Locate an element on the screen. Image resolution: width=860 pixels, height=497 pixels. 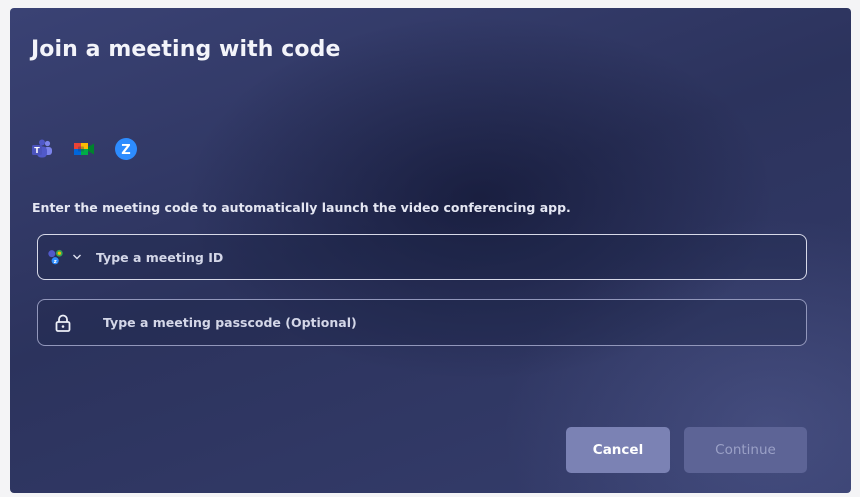
microsoft-teams-icon: T is located at coordinates (42, 148).